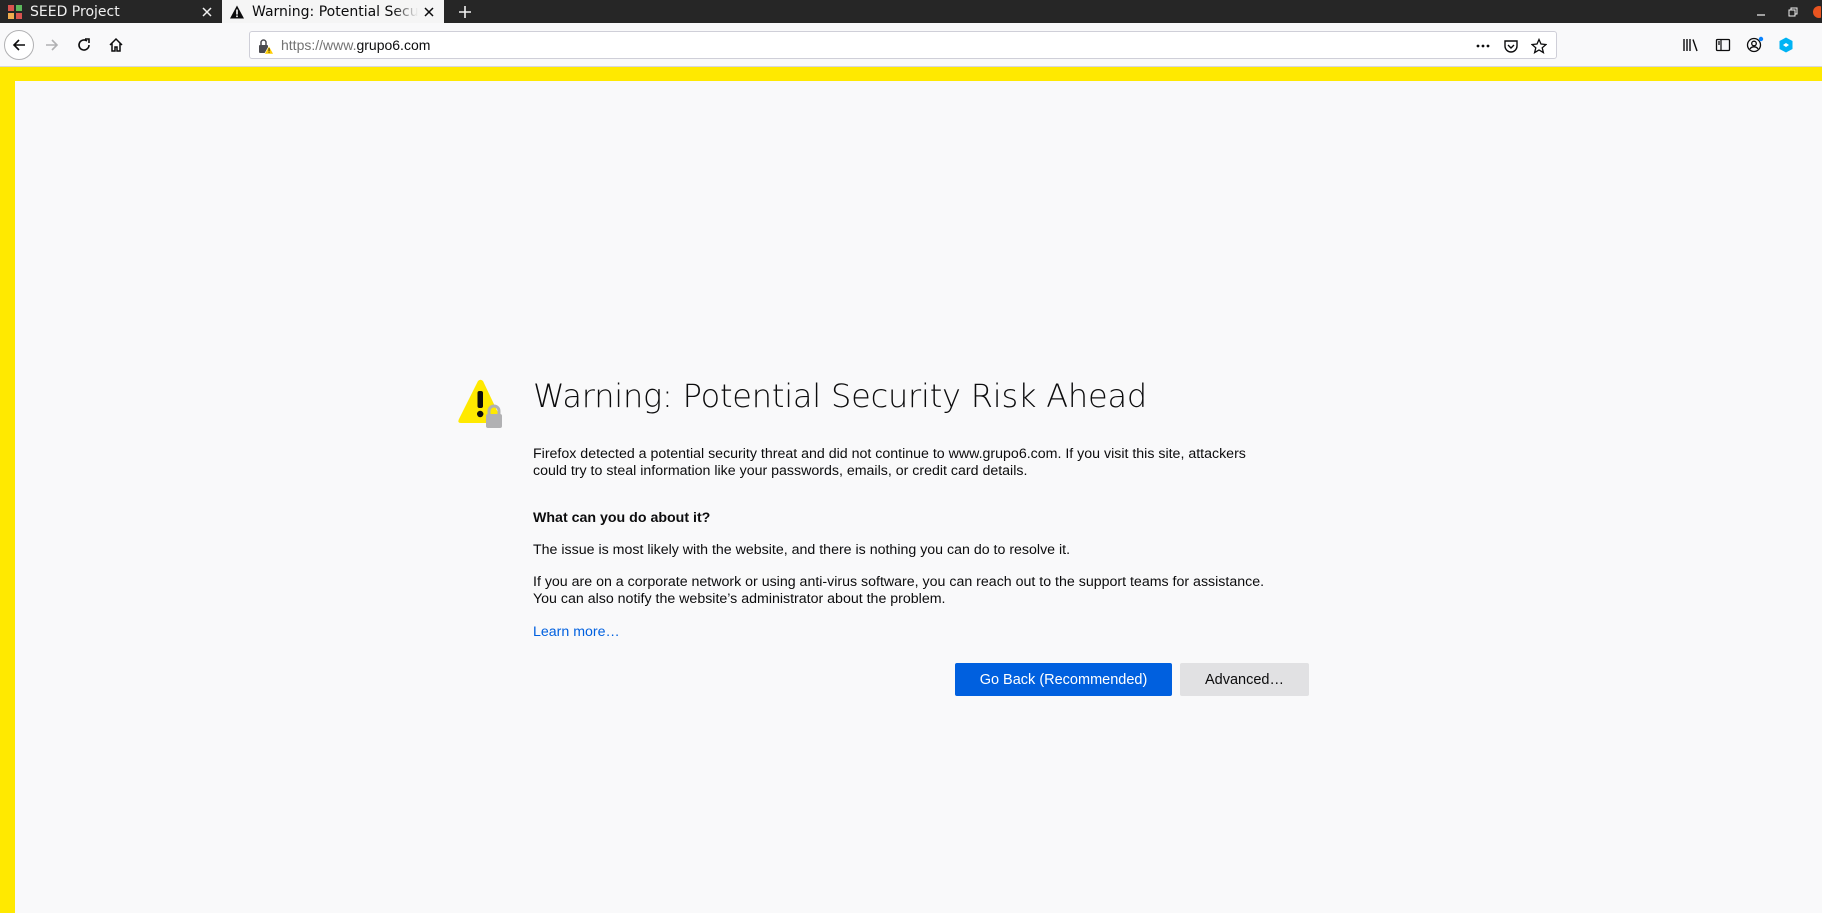  What do you see at coordinates (622, 518) in the screenshot?
I see `what-can-you-do-heading: What can you do about it?` at bounding box center [622, 518].